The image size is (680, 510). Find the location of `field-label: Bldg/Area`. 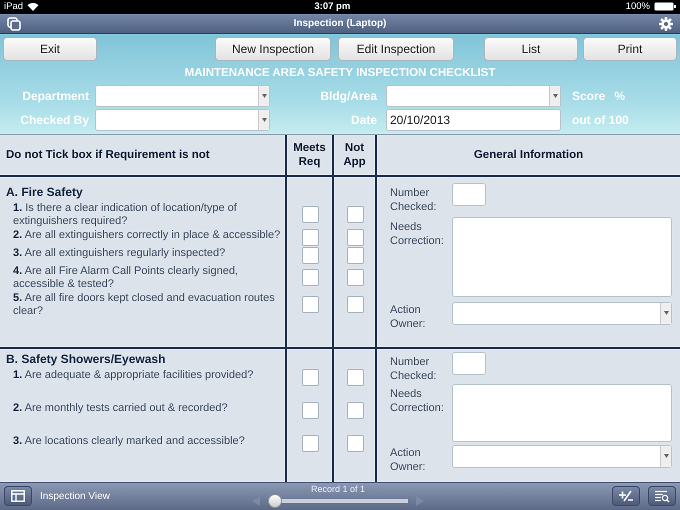

field-label: Bldg/Area is located at coordinates (348, 96).